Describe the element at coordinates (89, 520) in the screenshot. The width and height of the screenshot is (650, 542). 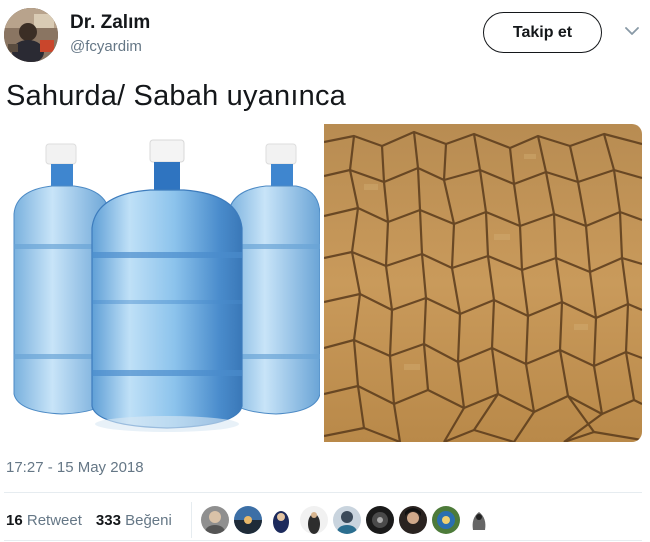
I see `tweet-stats: 16 Retweet 333 Beğeni` at that location.